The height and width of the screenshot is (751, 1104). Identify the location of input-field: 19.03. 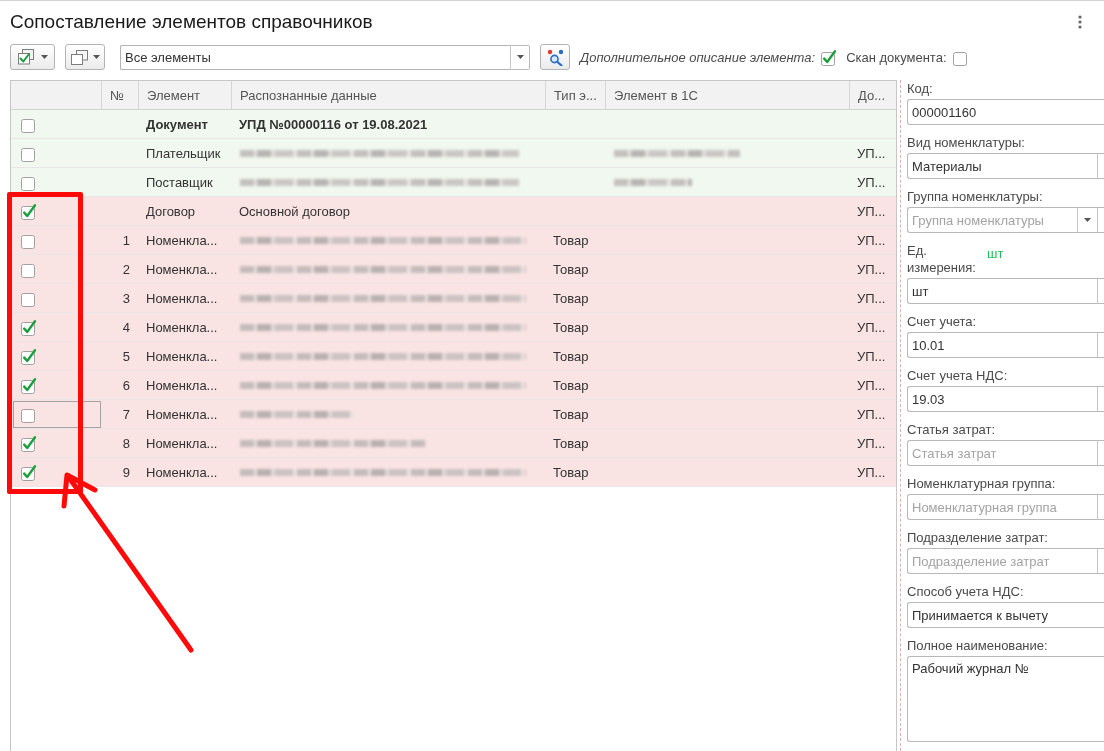
(1002, 399).